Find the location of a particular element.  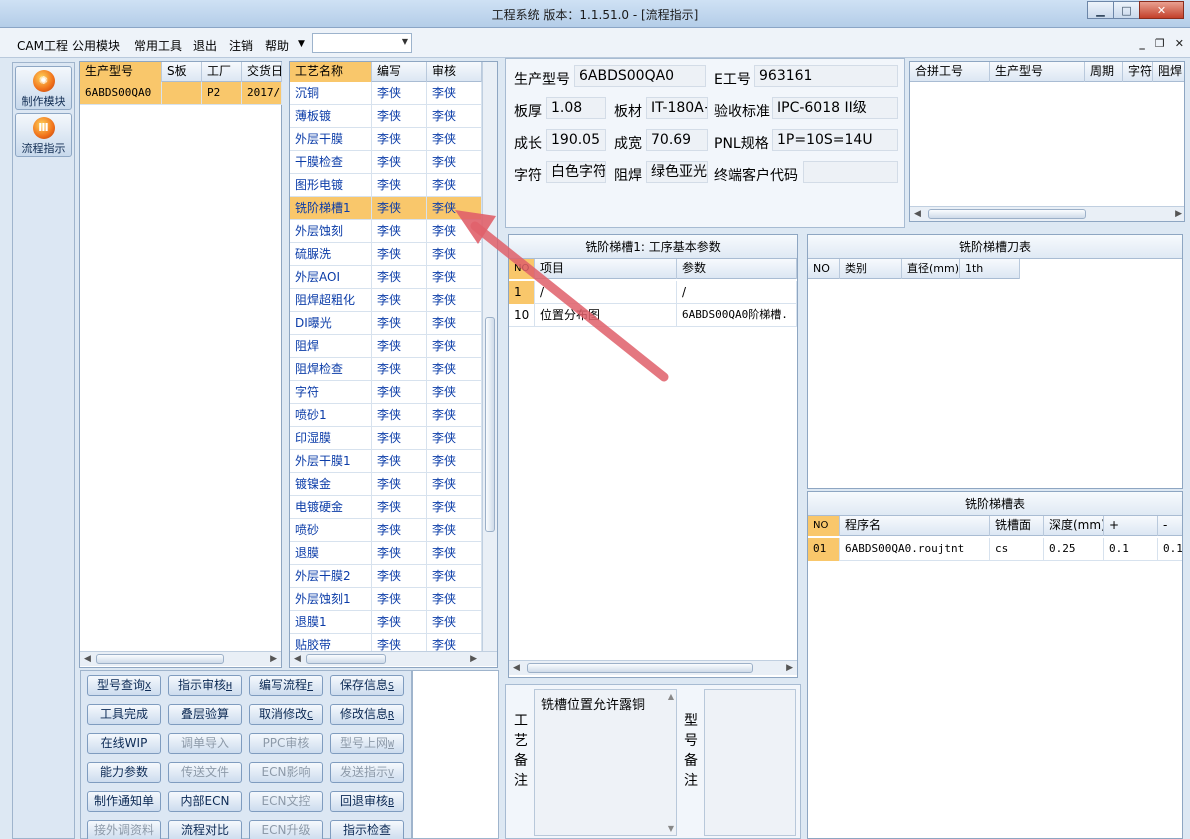

arrow-shaft is located at coordinates (569, 301).